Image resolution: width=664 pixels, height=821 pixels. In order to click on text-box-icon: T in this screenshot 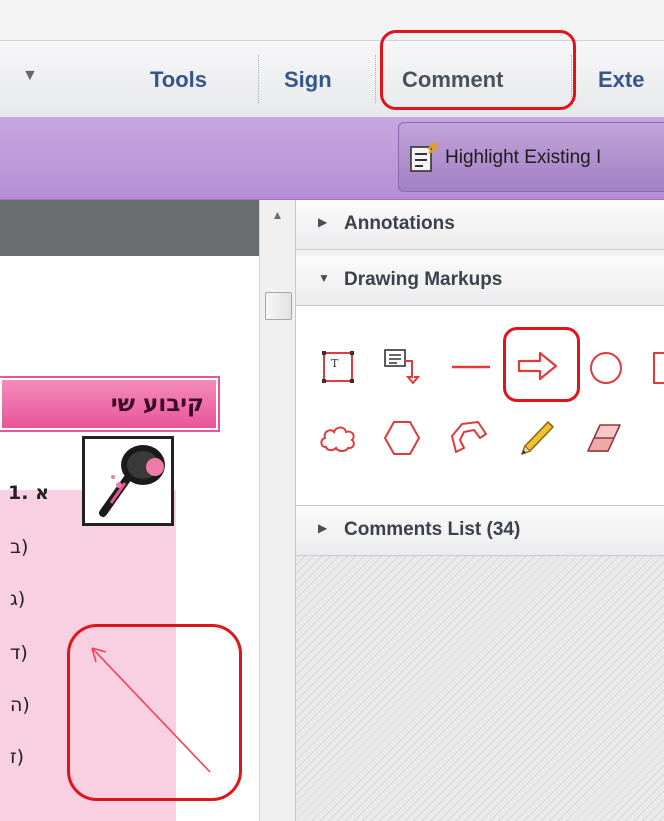, I will do `click(338, 367)`.